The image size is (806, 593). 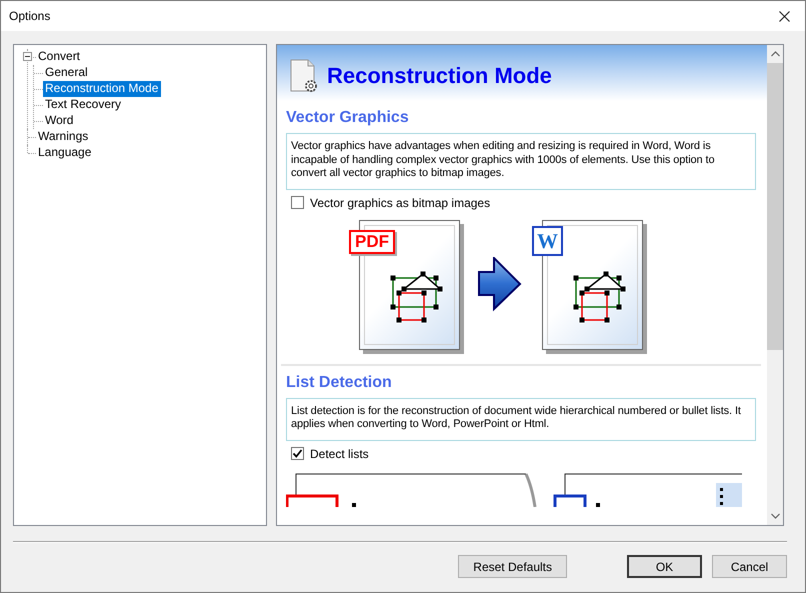 I want to click on section-heading: List Detection, so click(x=339, y=383).